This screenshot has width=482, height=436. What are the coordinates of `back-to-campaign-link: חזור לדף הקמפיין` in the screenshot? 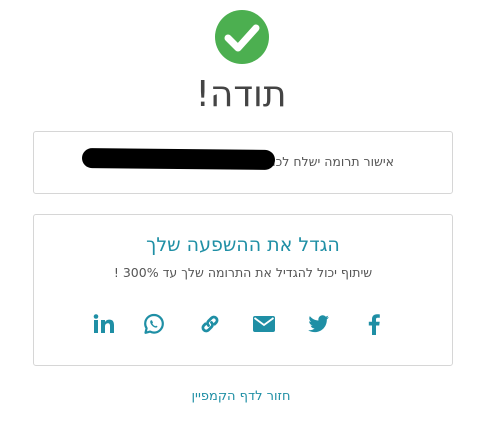 It's located at (241, 397).